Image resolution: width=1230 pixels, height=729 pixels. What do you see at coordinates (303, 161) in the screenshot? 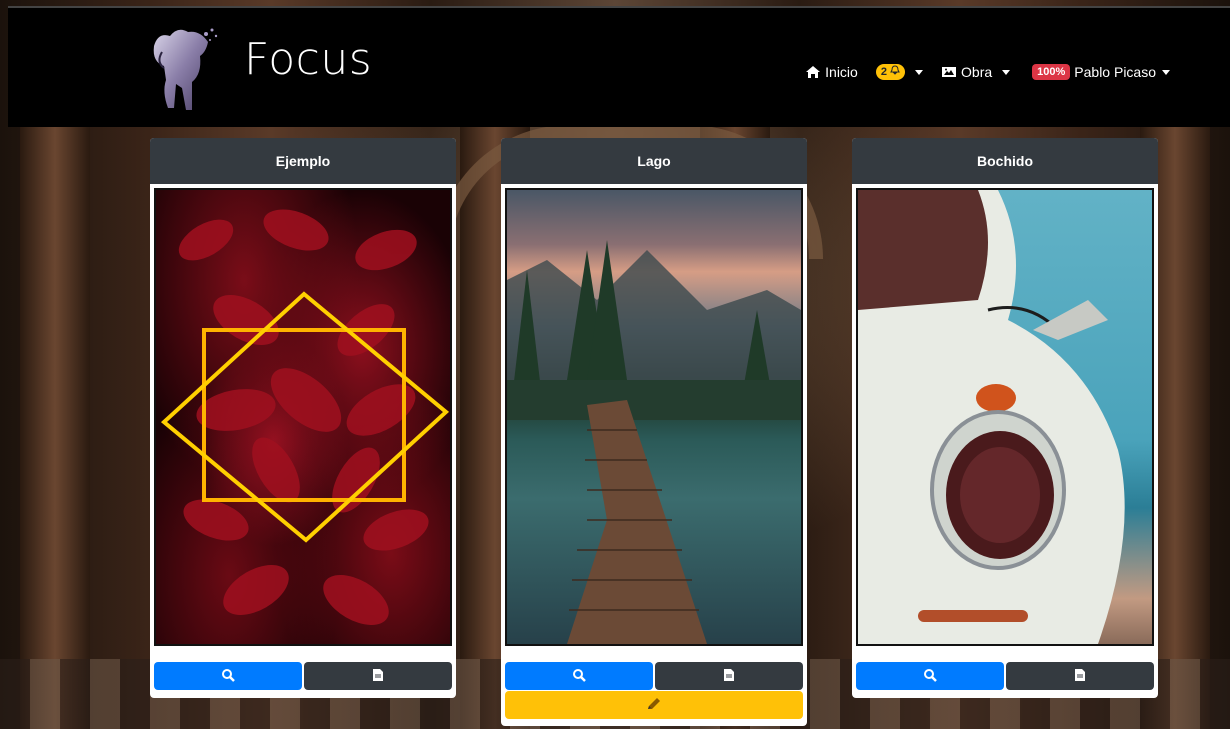
I see `card-title: Ejemplo` at bounding box center [303, 161].